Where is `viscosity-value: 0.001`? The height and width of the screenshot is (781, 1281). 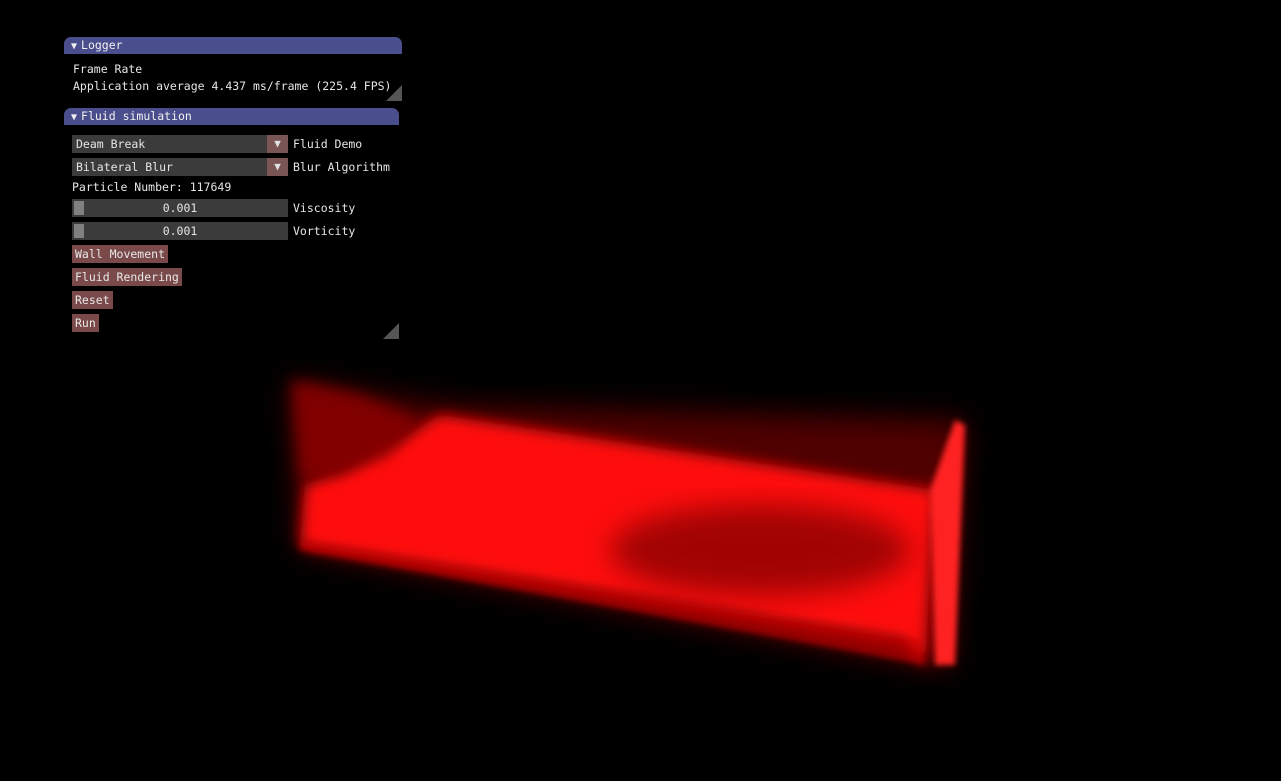 viscosity-value: 0.001 is located at coordinates (180, 208).